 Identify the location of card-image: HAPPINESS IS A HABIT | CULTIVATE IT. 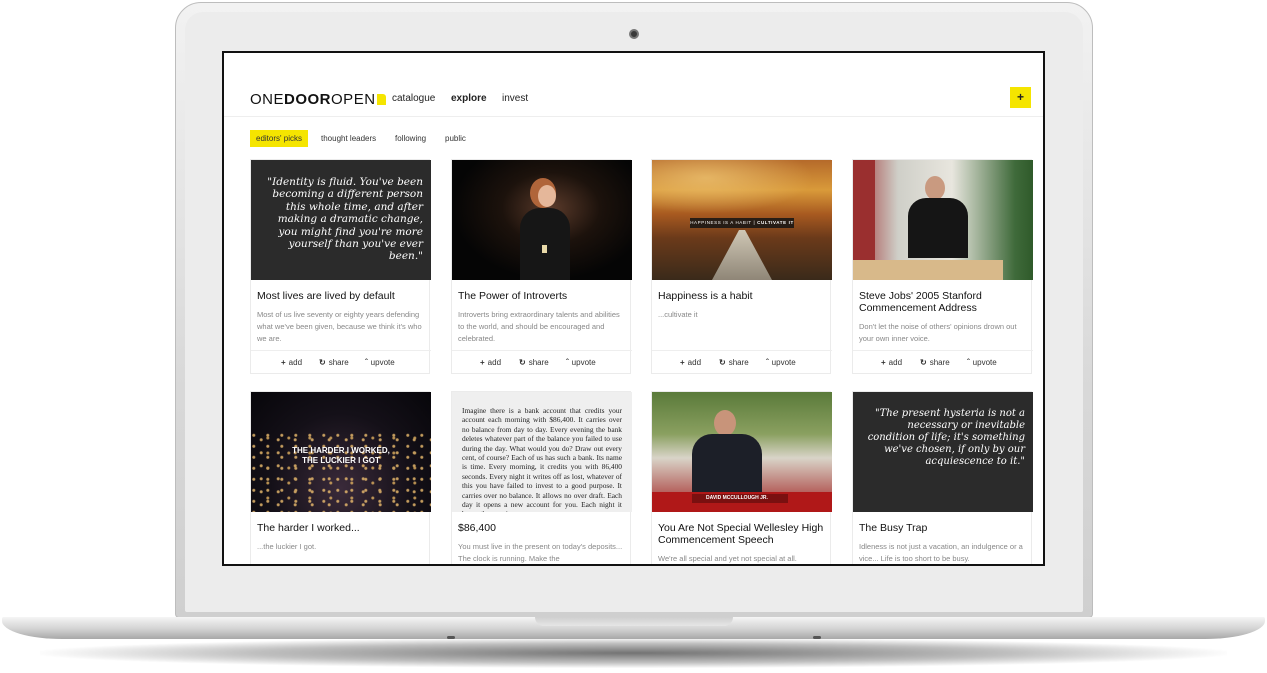
(742, 220).